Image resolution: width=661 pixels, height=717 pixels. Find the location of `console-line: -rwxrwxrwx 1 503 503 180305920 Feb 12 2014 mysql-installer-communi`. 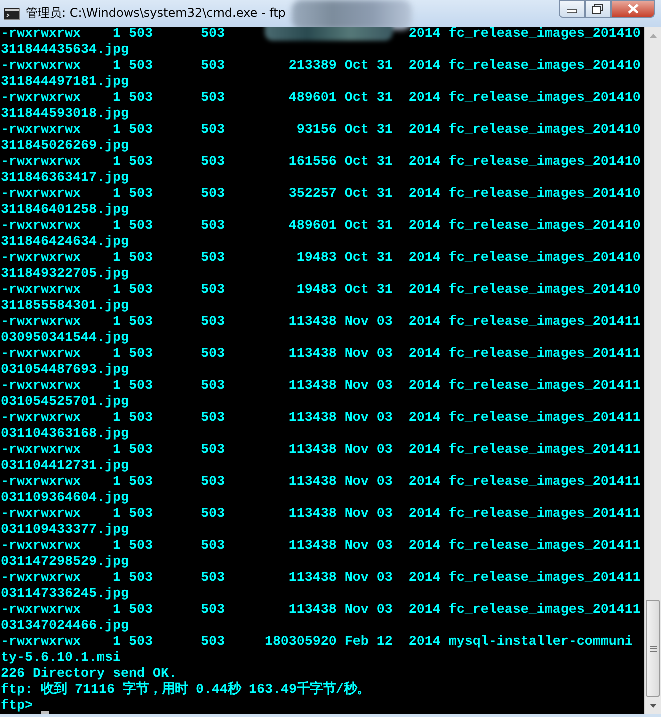

console-line: -rwxrwxrwx 1 503 503 180305920 Feb 12 2014 mysql-installer-communi is located at coordinates (317, 643).